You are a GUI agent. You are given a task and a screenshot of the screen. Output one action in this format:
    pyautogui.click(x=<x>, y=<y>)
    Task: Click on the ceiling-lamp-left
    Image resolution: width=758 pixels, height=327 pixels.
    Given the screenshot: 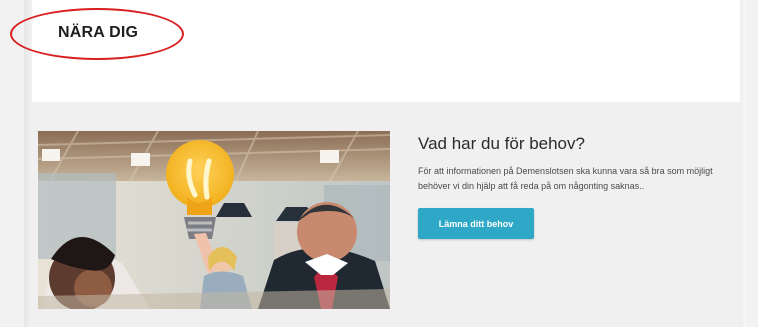 What is the action you would take?
    pyautogui.click(x=51, y=155)
    